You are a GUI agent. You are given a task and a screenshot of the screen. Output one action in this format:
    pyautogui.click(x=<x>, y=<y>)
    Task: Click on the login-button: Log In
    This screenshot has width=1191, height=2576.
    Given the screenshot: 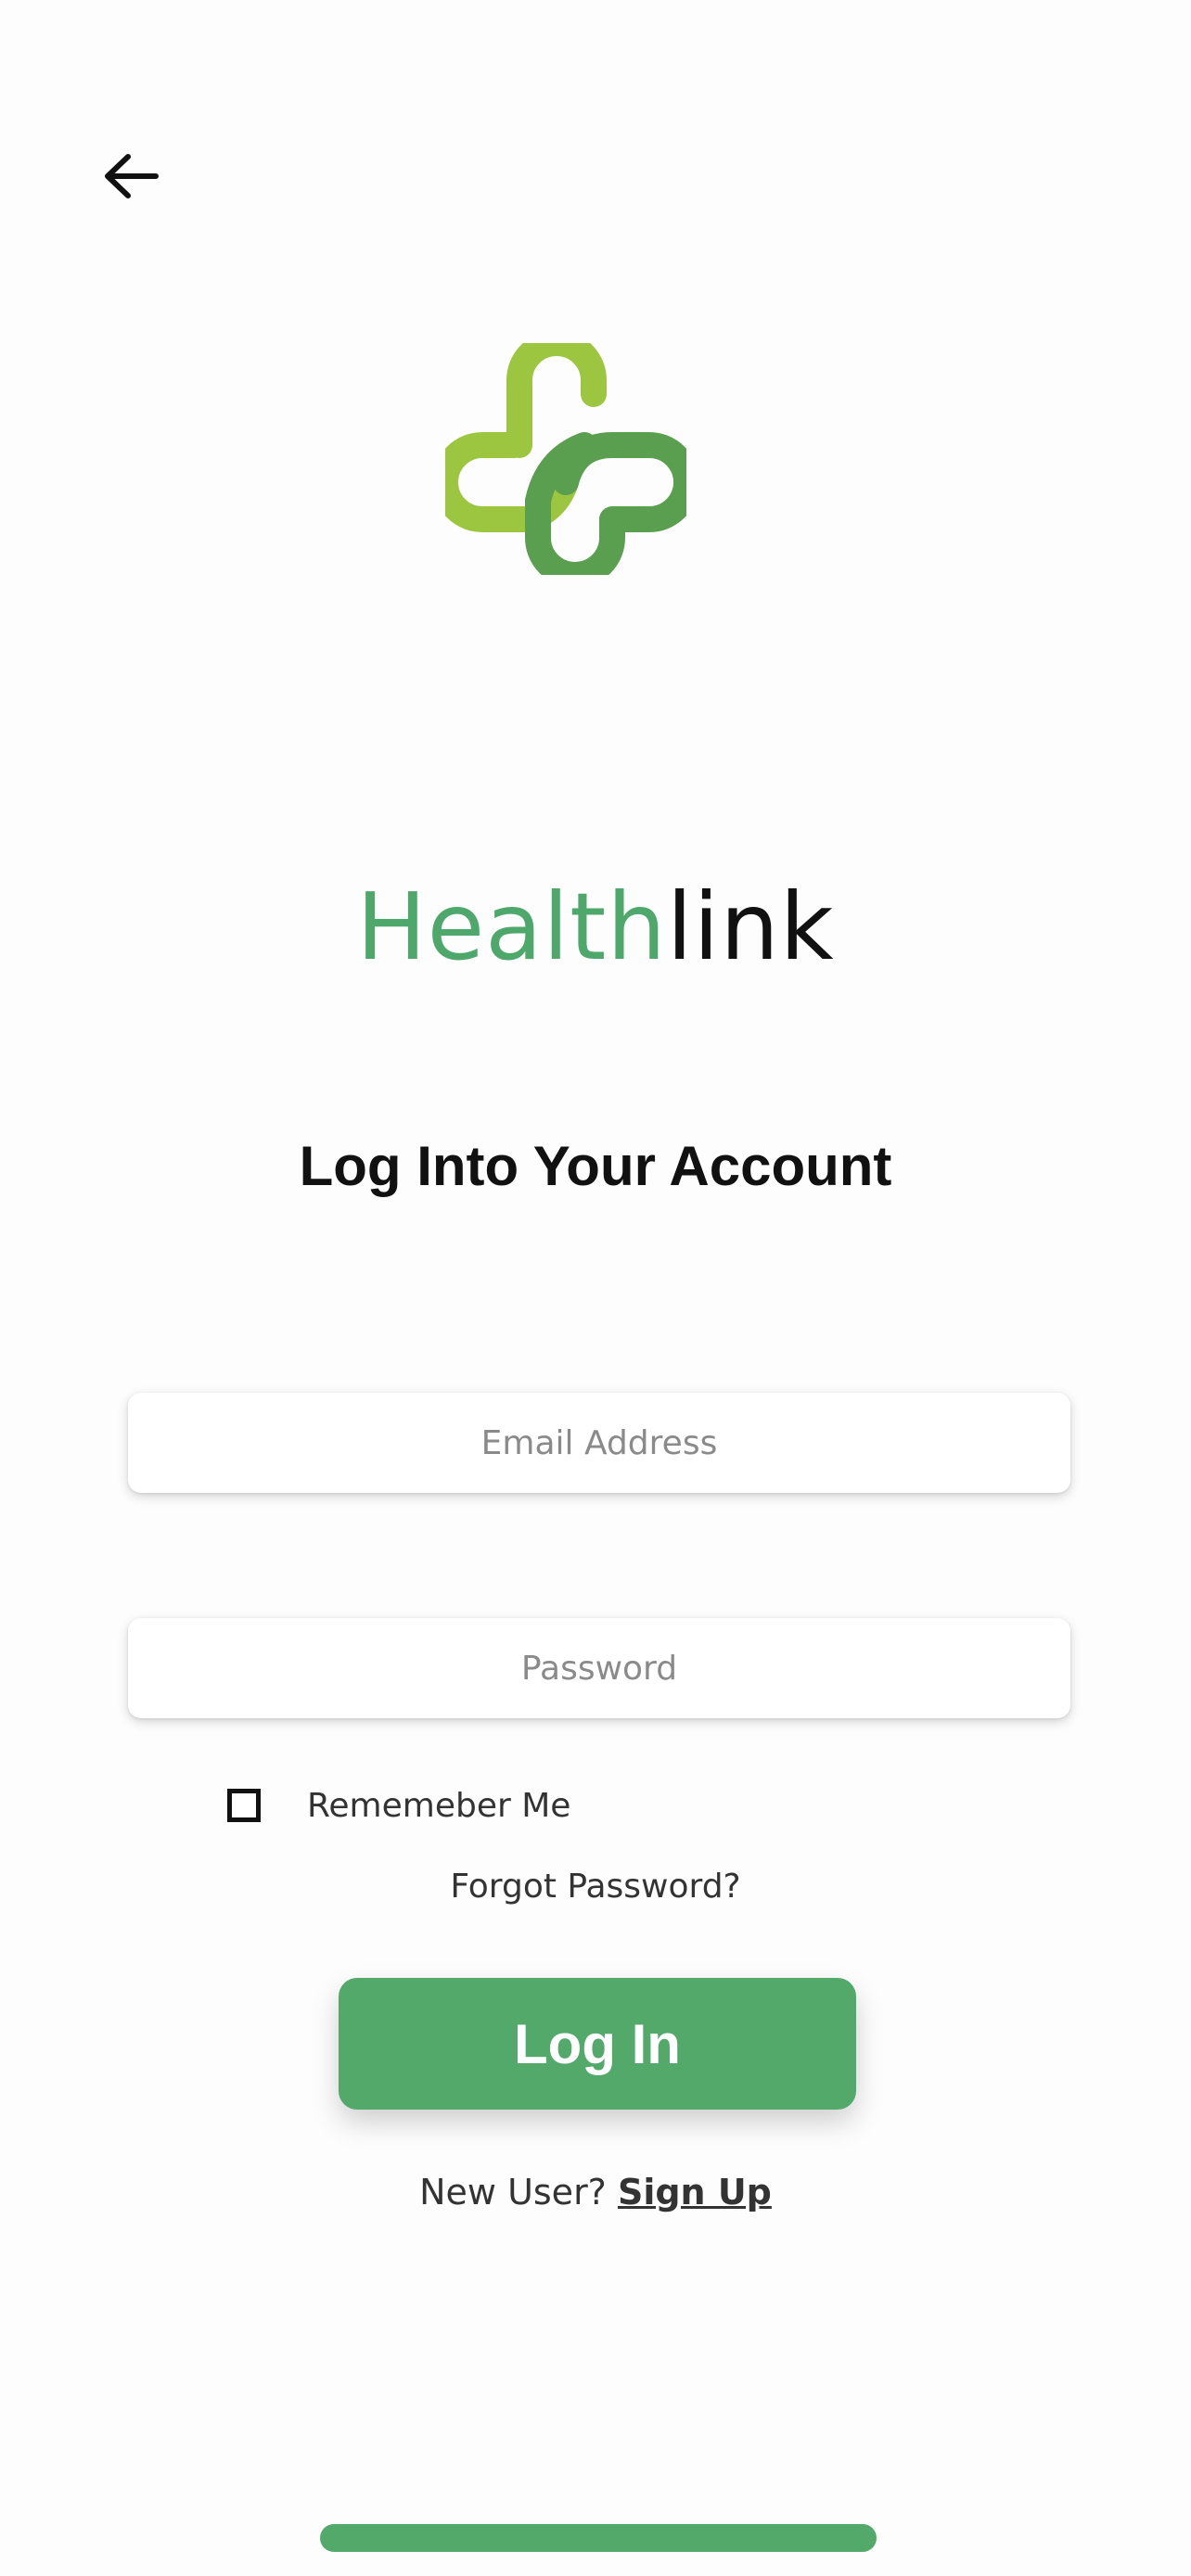 What is the action you would take?
    pyautogui.click(x=597, y=2044)
    